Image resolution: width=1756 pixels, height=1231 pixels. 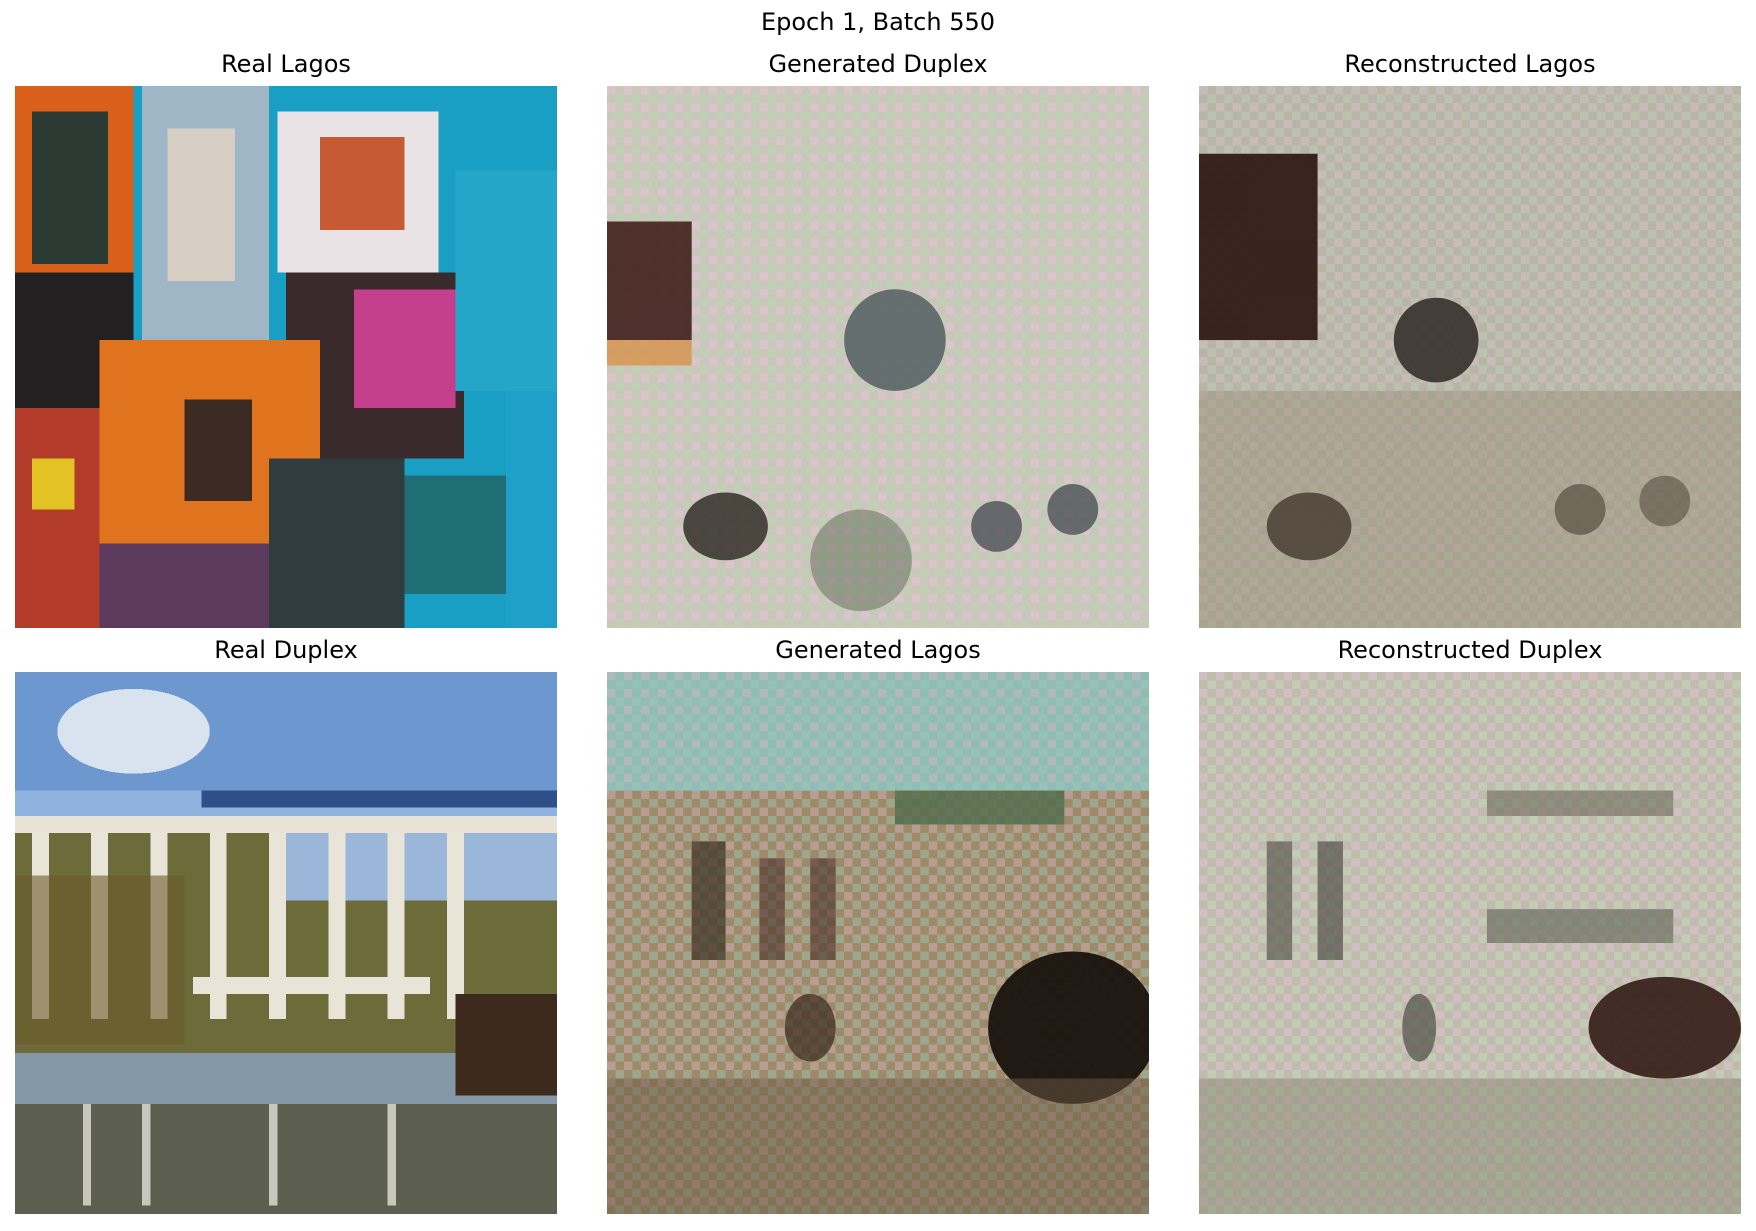 I want to click on figure-title: Epoch 1, Batch 550, so click(x=878, y=22).